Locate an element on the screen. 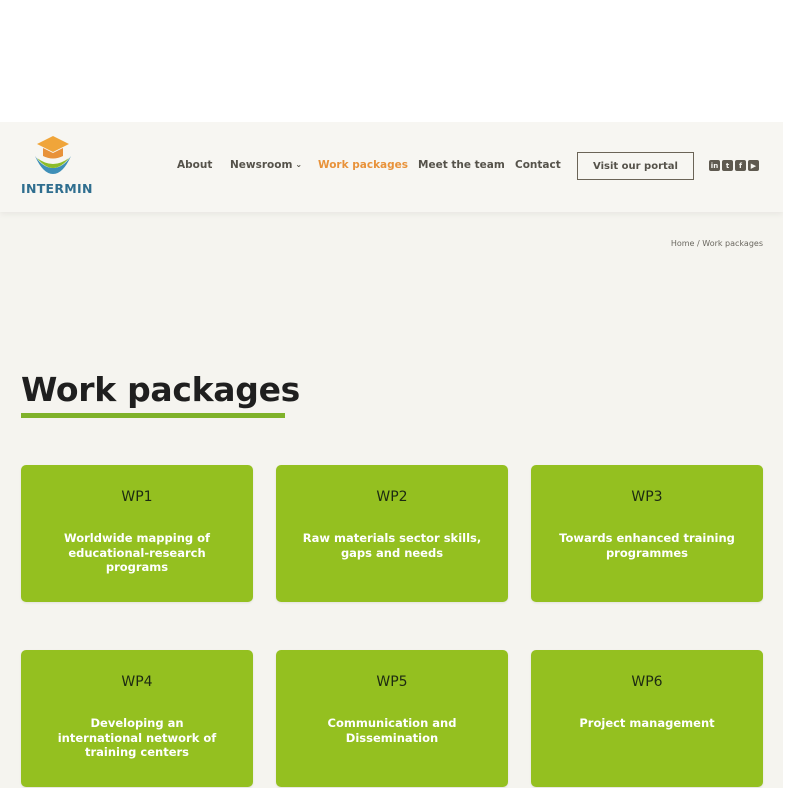 This screenshot has height=788, width=785. twitter-icon: t is located at coordinates (727, 165).